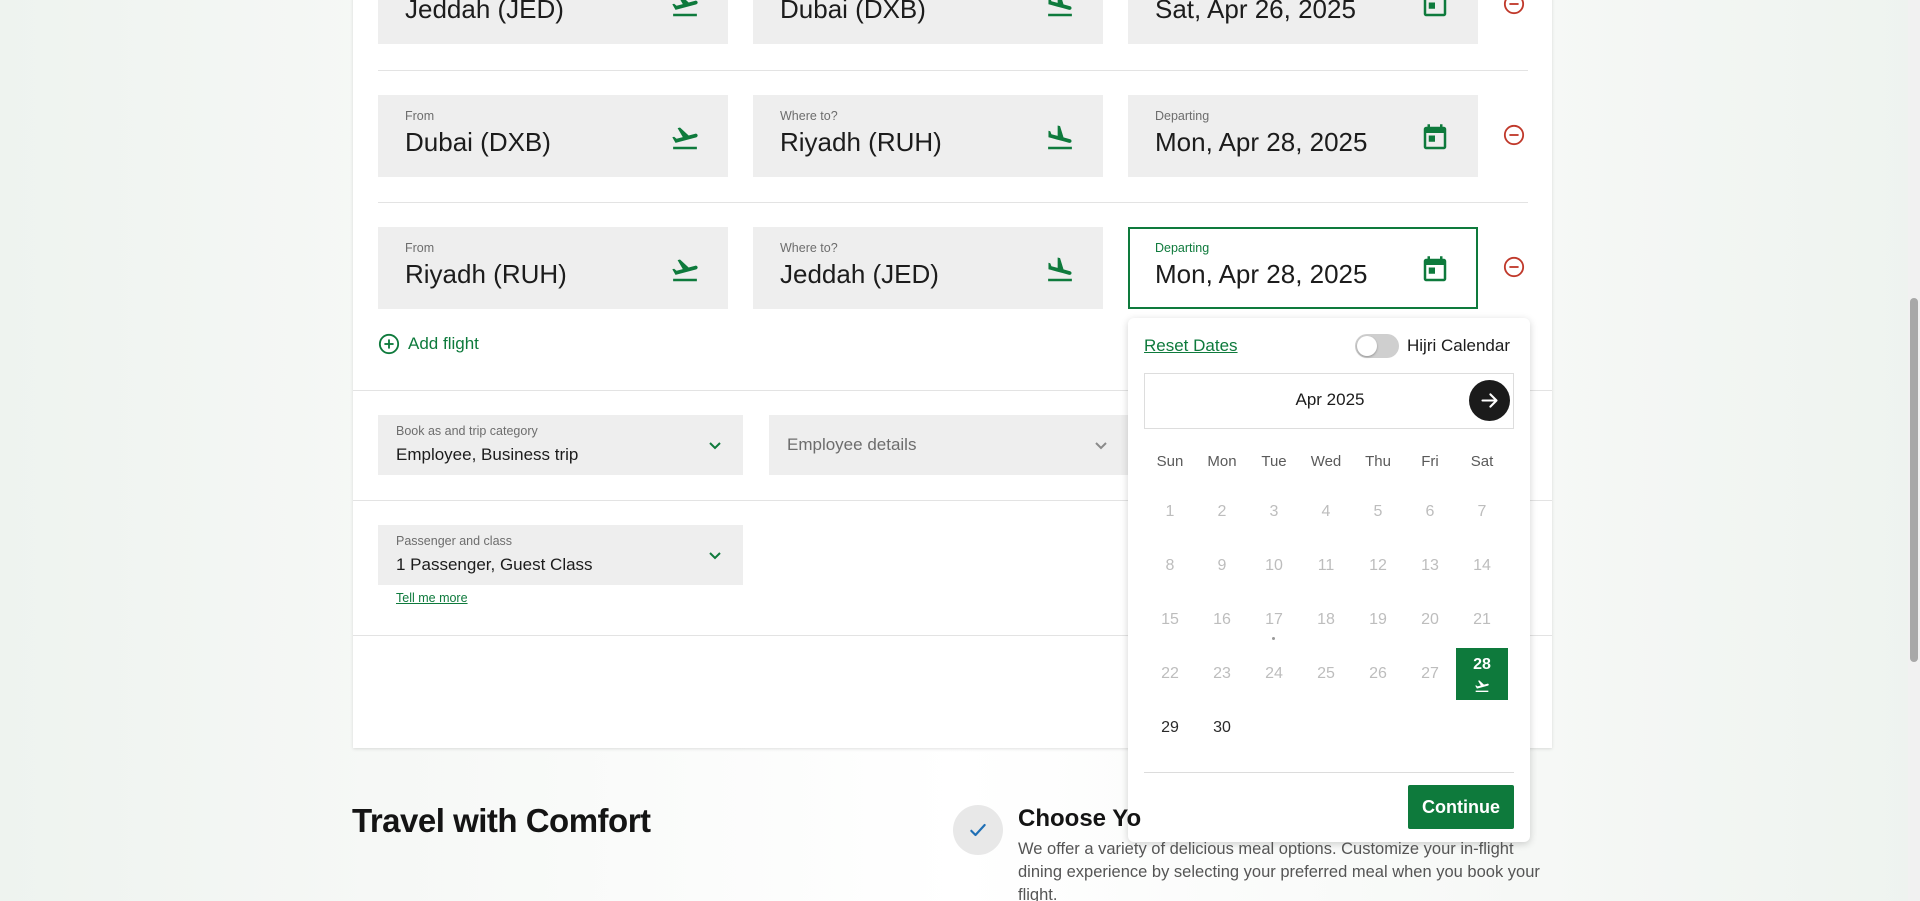 This screenshot has height=901, width=1920. Describe the element at coordinates (1378, 461) in the screenshot. I see `weekday-label: Thu` at that location.